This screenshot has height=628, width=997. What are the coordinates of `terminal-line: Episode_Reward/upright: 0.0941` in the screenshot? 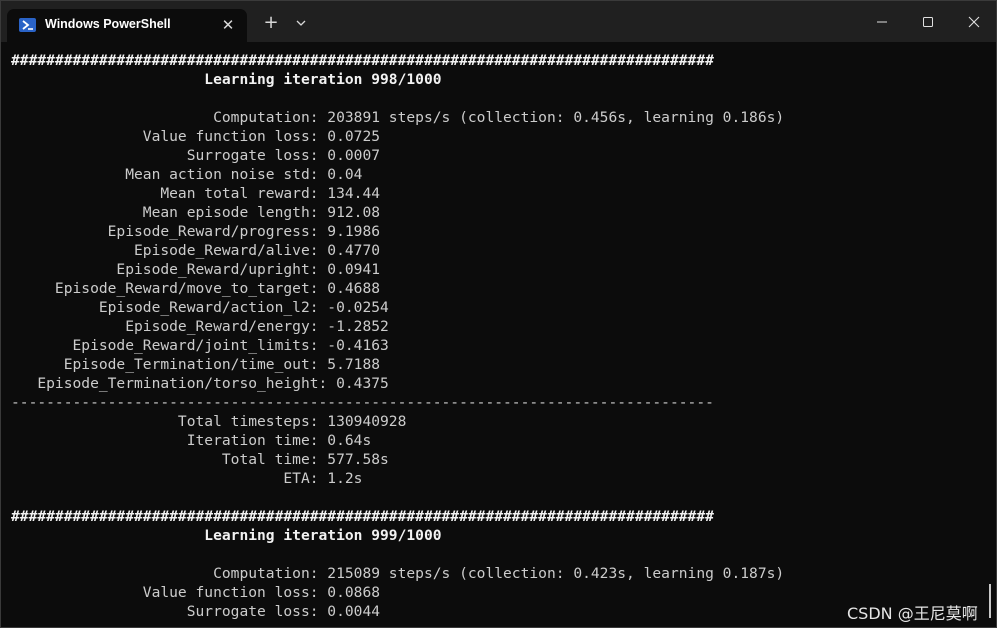 It's located at (196, 269).